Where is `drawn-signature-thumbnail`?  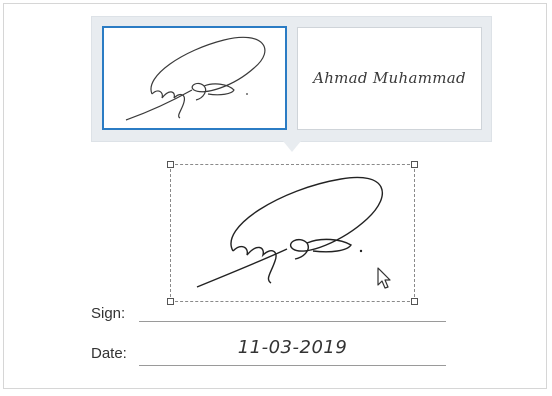 drawn-signature-thumbnail is located at coordinates (195, 78).